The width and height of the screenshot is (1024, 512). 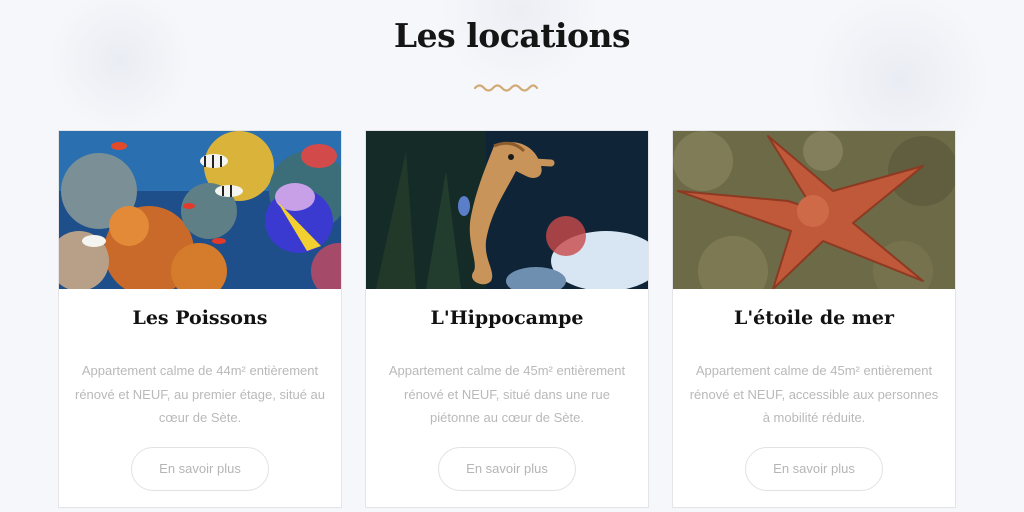 I want to click on starfish-photo, so click(x=814, y=210).